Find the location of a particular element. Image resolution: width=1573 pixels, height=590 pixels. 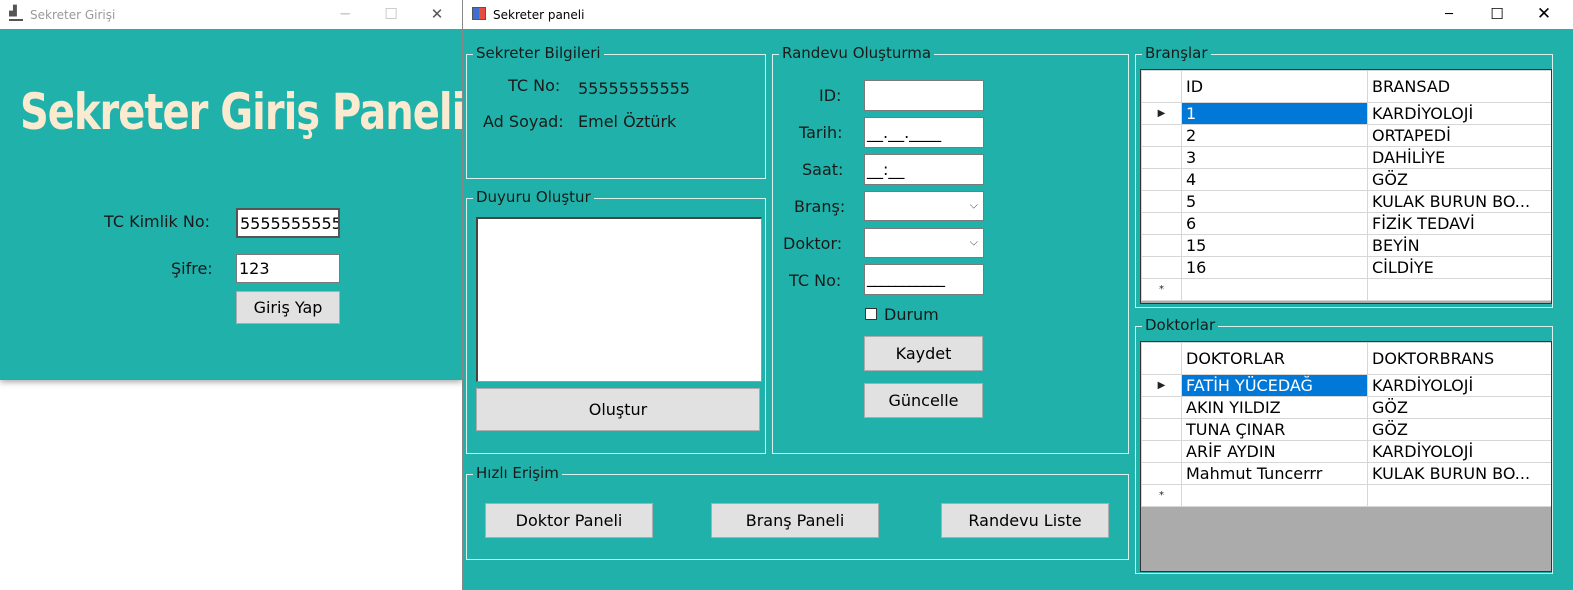

chevron-down-icon: ⌵ is located at coordinates (973, 242).